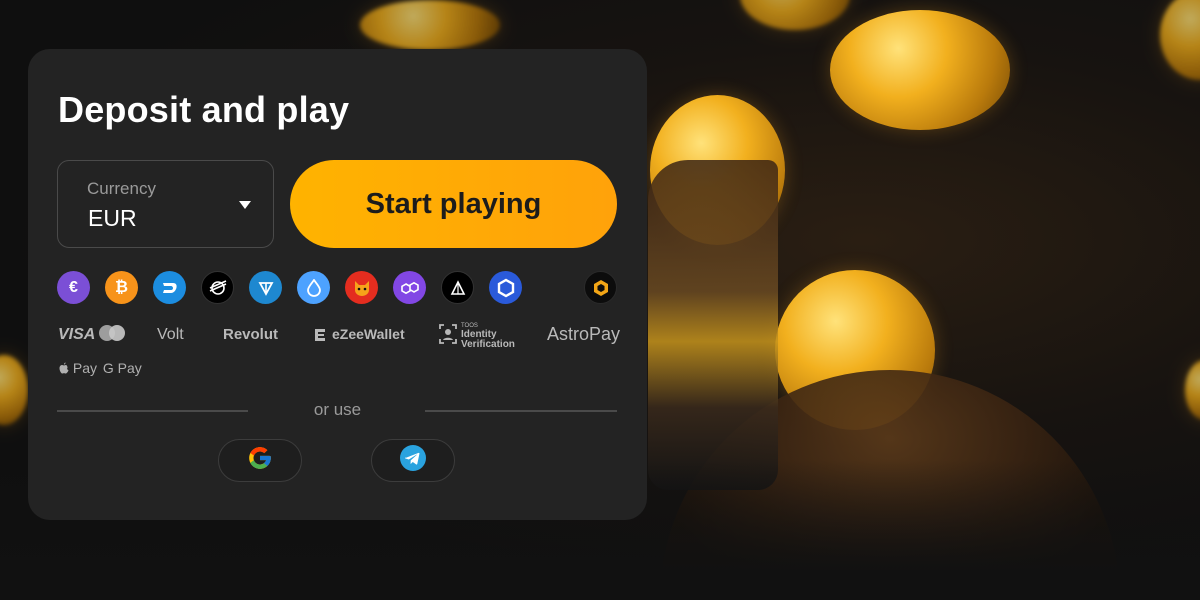  Describe the element at coordinates (409, 287) in the screenshot. I see `polygon-icon` at that location.